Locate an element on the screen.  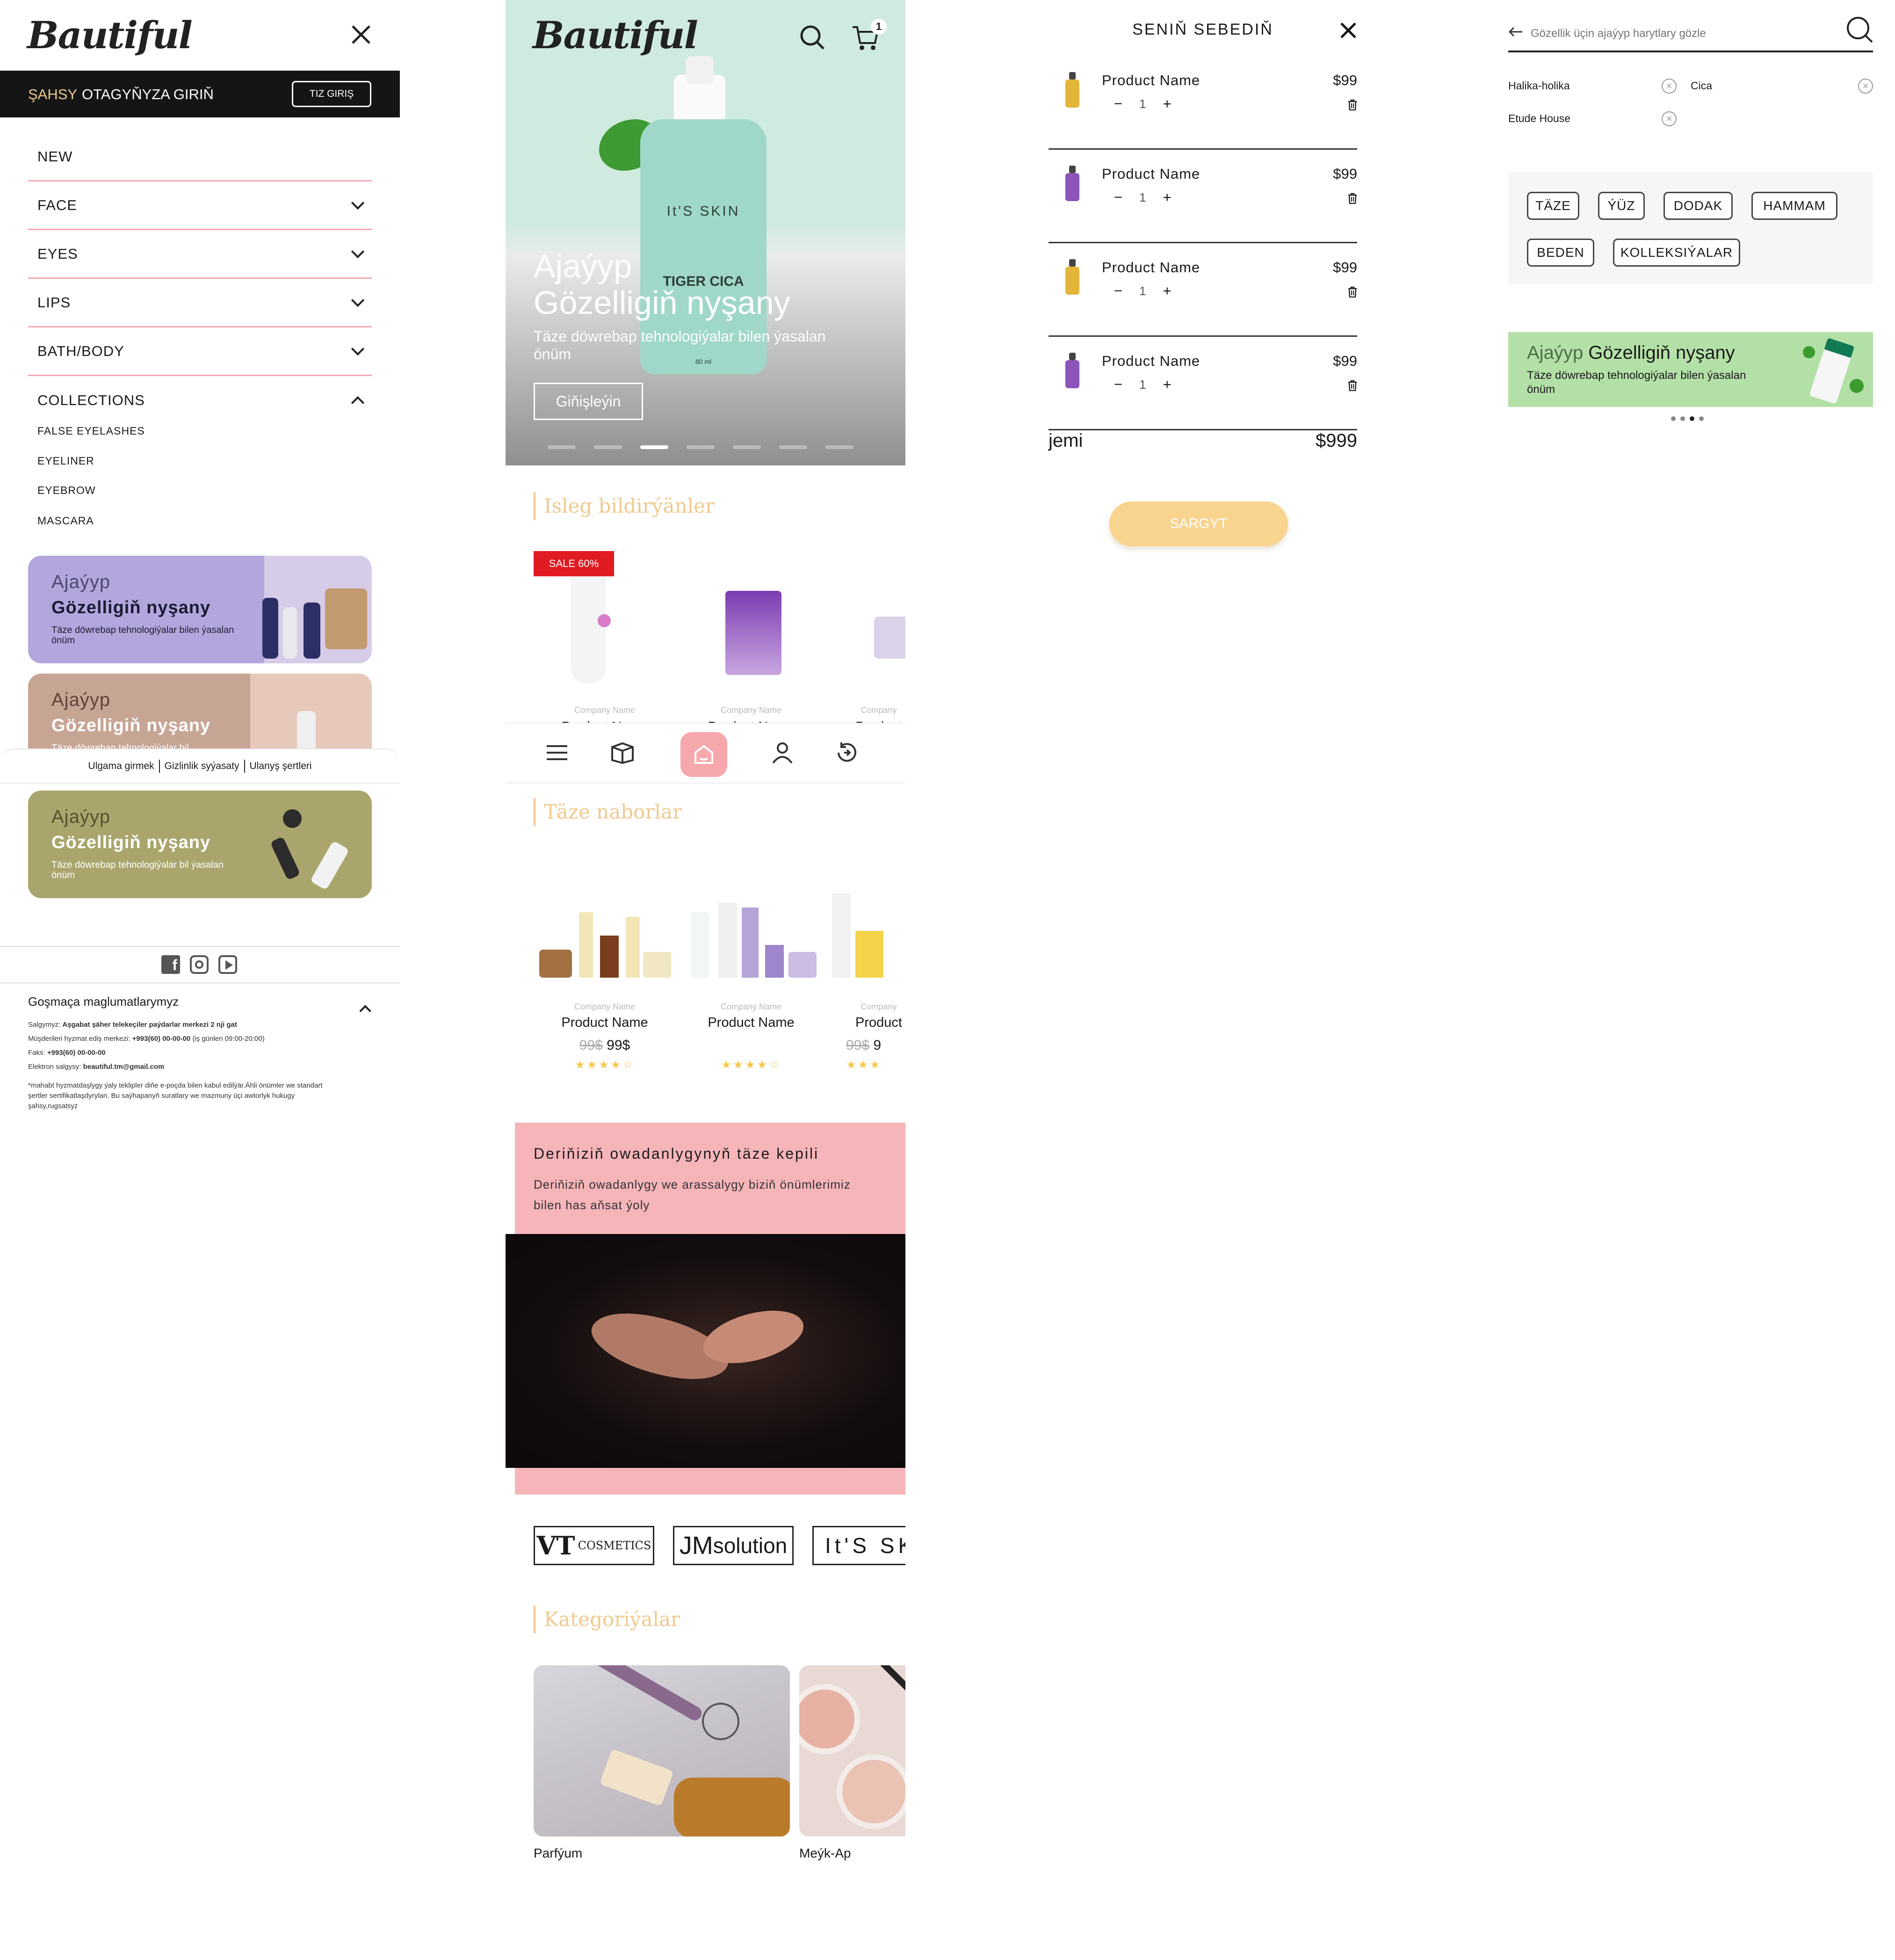
home-nav-button is located at coordinates (703, 755).